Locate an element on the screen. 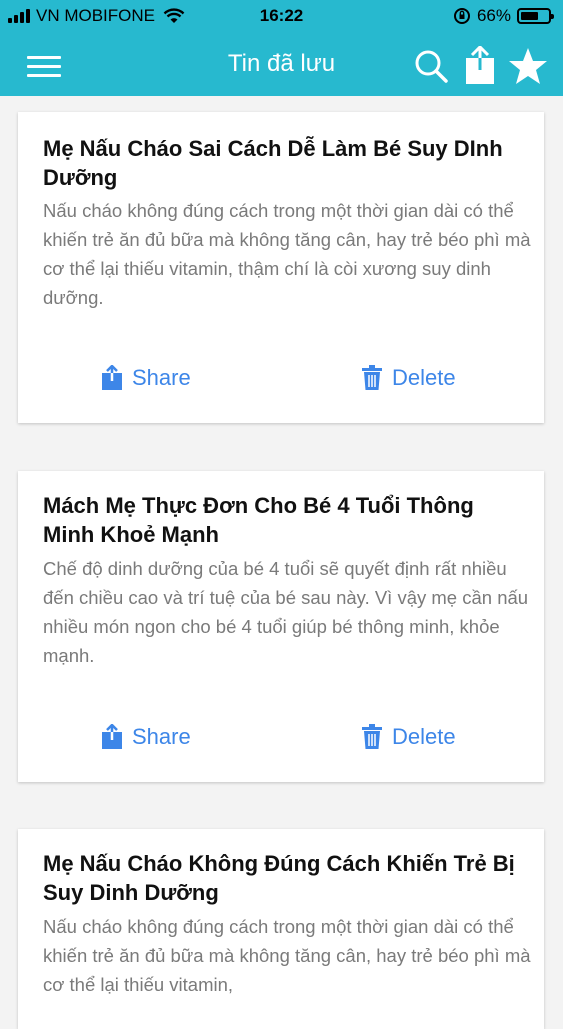  app-header: VN MOBIFONE 16:22 66% Tin đã lưu is located at coordinates (281, 48).